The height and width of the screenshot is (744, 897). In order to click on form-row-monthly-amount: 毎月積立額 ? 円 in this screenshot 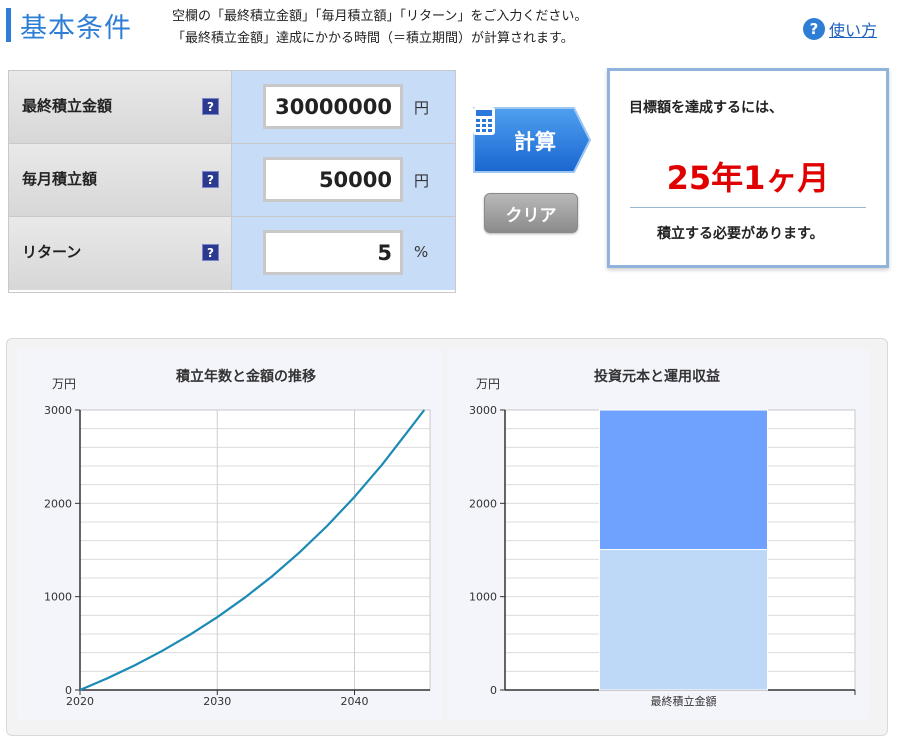, I will do `click(232, 180)`.